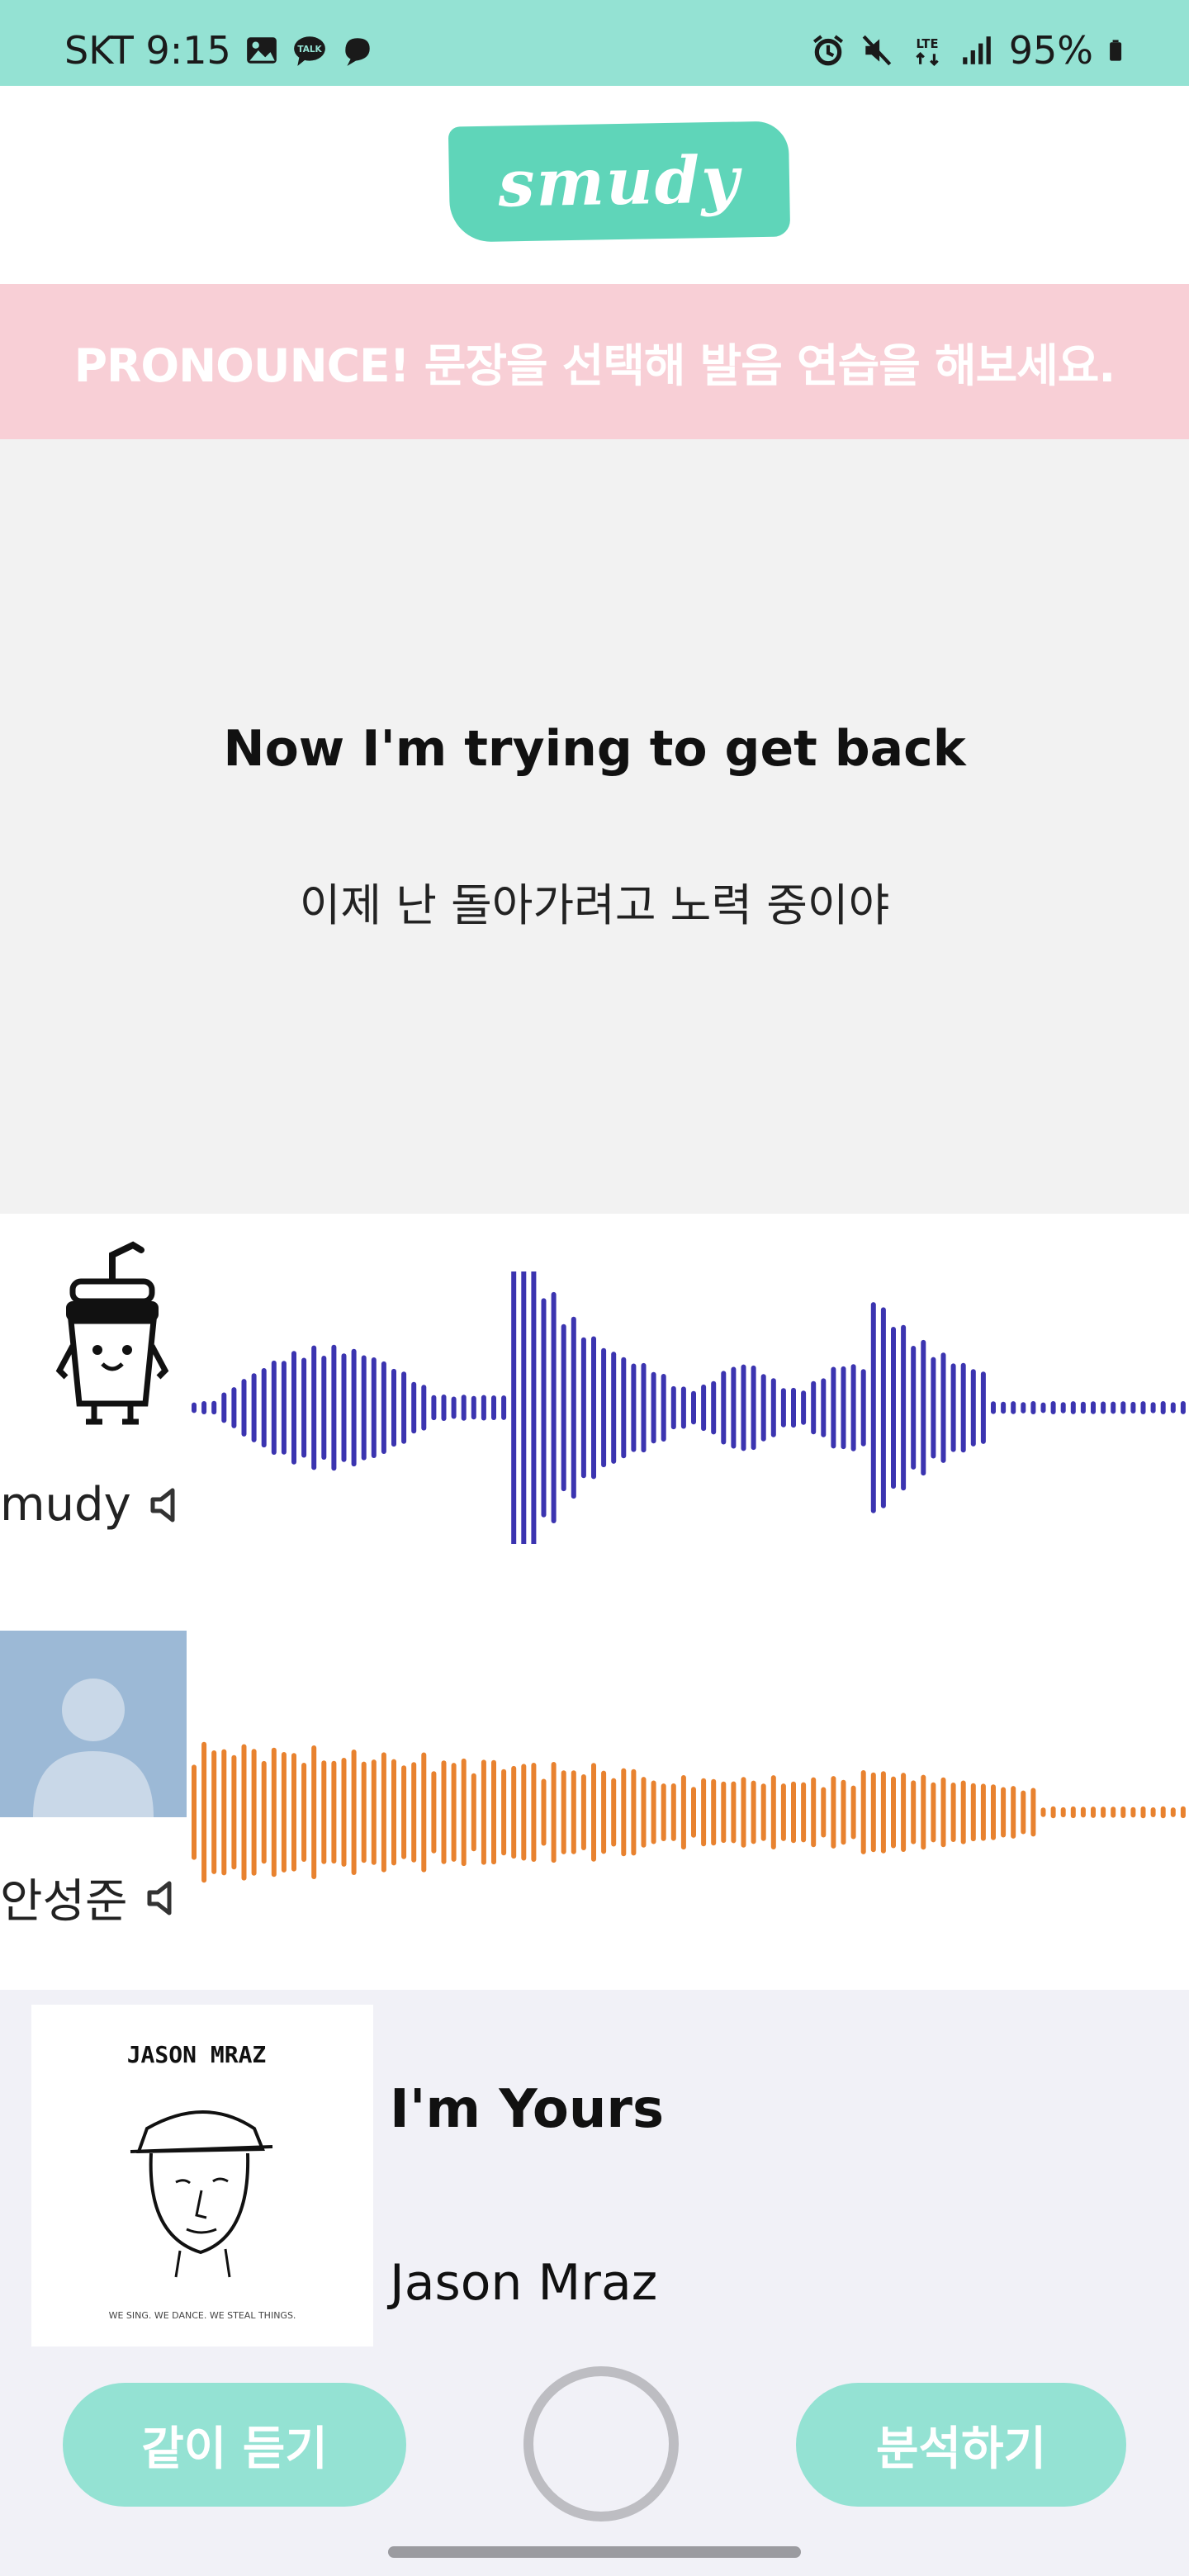 The height and width of the screenshot is (2576, 1189). I want to click on status-right: LTE 95%, so click(971, 50).